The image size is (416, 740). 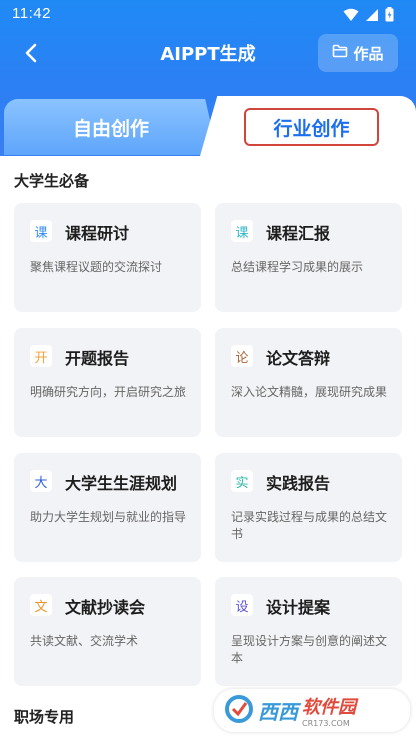 I want to click on wifi-icon, so click(x=351, y=16).